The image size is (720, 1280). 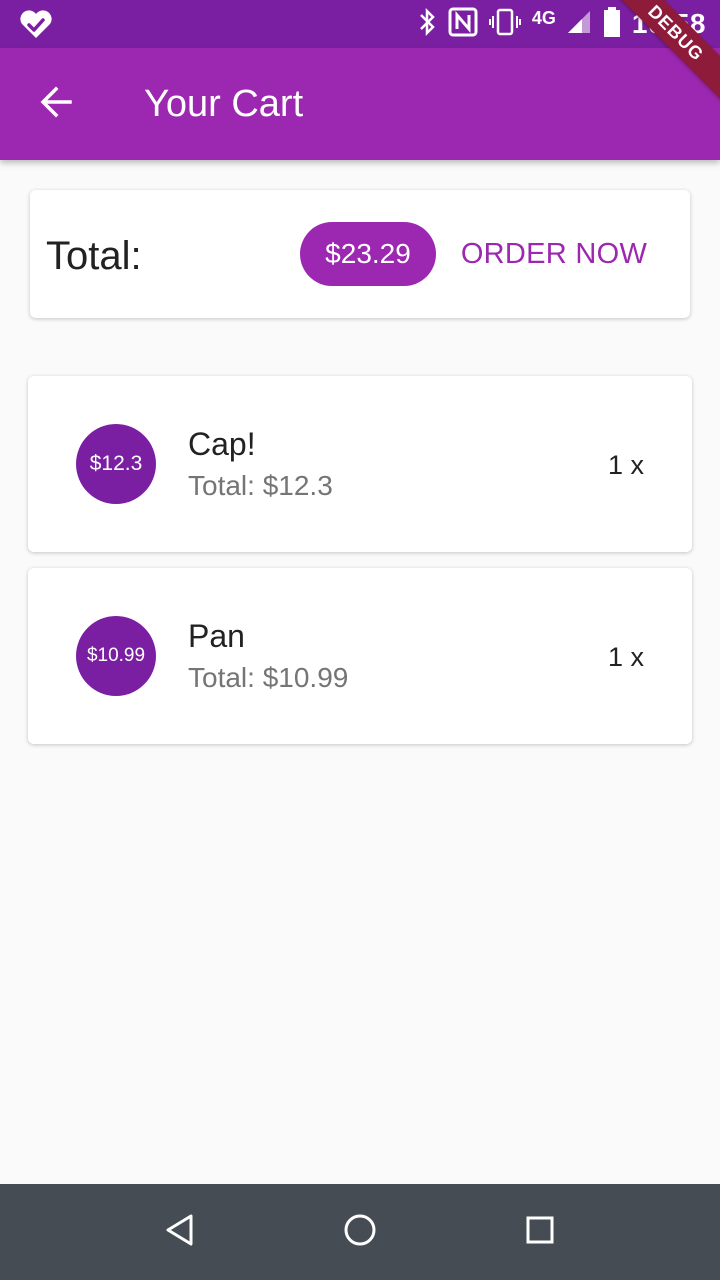 What do you see at coordinates (554, 254) in the screenshot?
I see `order-now-button: ORDER NOW` at bounding box center [554, 254].